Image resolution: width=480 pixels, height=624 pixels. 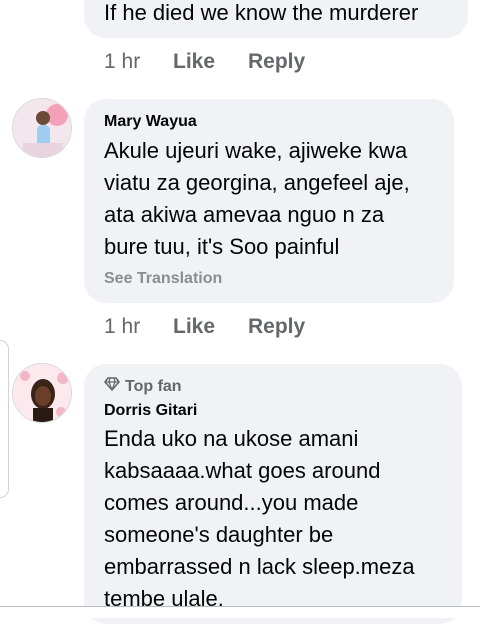 I want to click on comment-text-line: embarrassed n lack sleep.meza, so click(x=259, y=566).